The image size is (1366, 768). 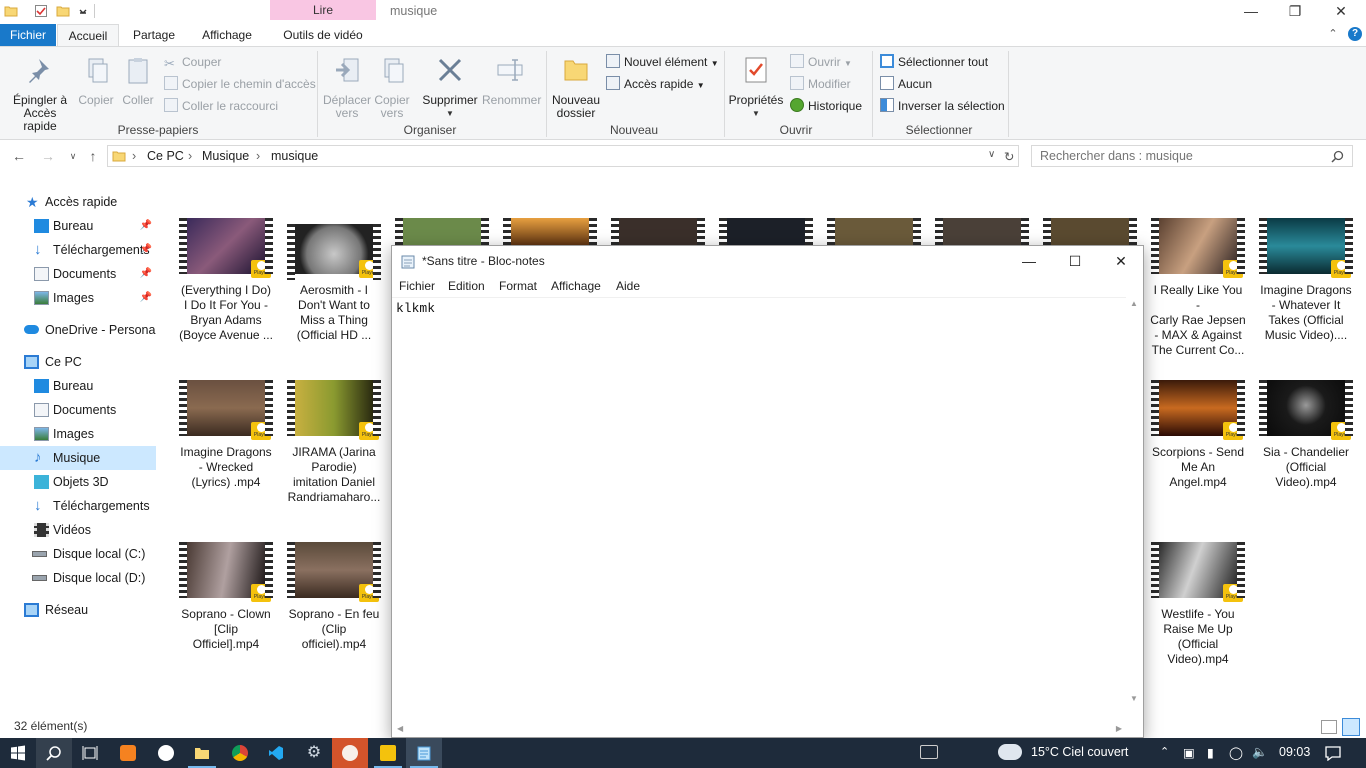 I want to click on delete-button: Supprimer ▼, so click(x=450, y=87).